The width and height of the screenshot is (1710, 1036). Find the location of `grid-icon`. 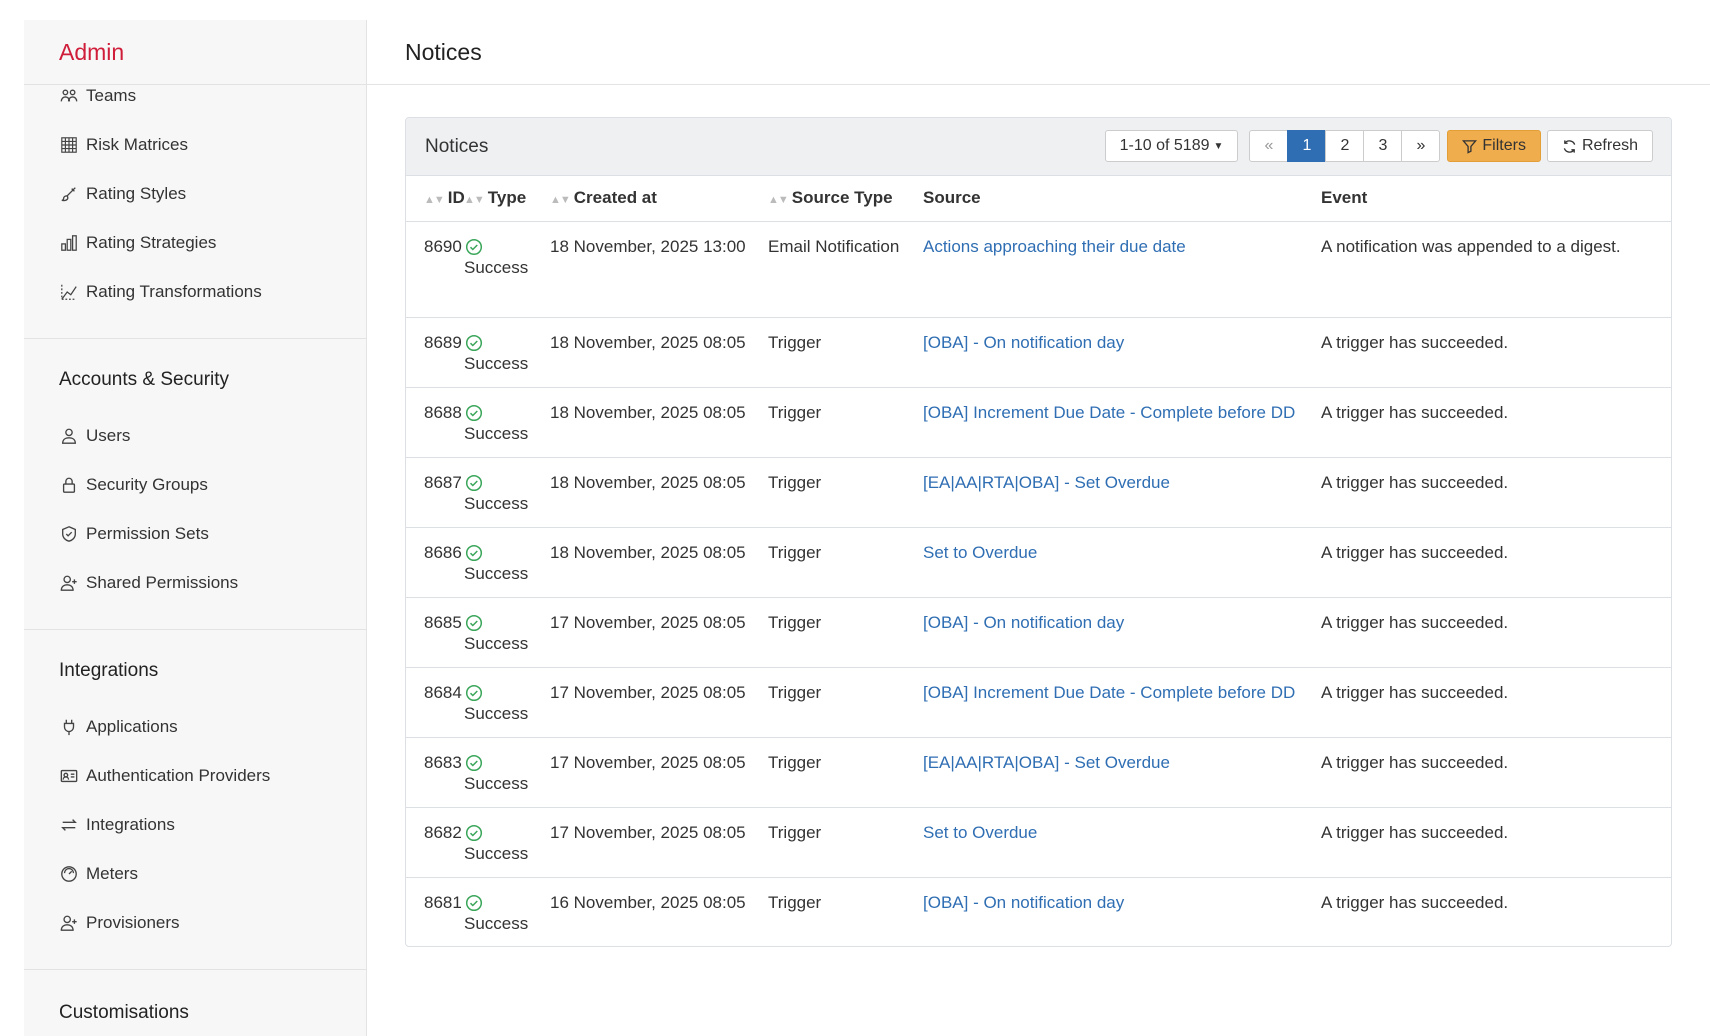

grid-icon is located at coordinates (69, 145).